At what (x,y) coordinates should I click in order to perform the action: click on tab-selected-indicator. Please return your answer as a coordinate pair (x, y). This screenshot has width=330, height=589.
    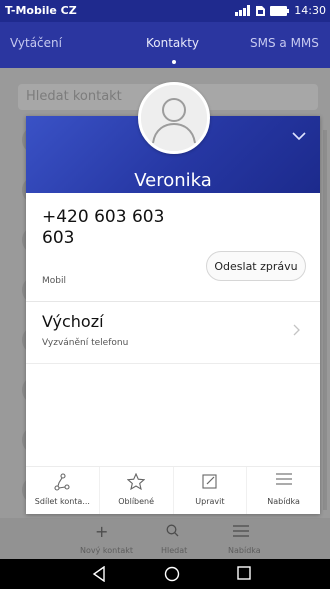
    Looking at the image, I should click on (174, 62).